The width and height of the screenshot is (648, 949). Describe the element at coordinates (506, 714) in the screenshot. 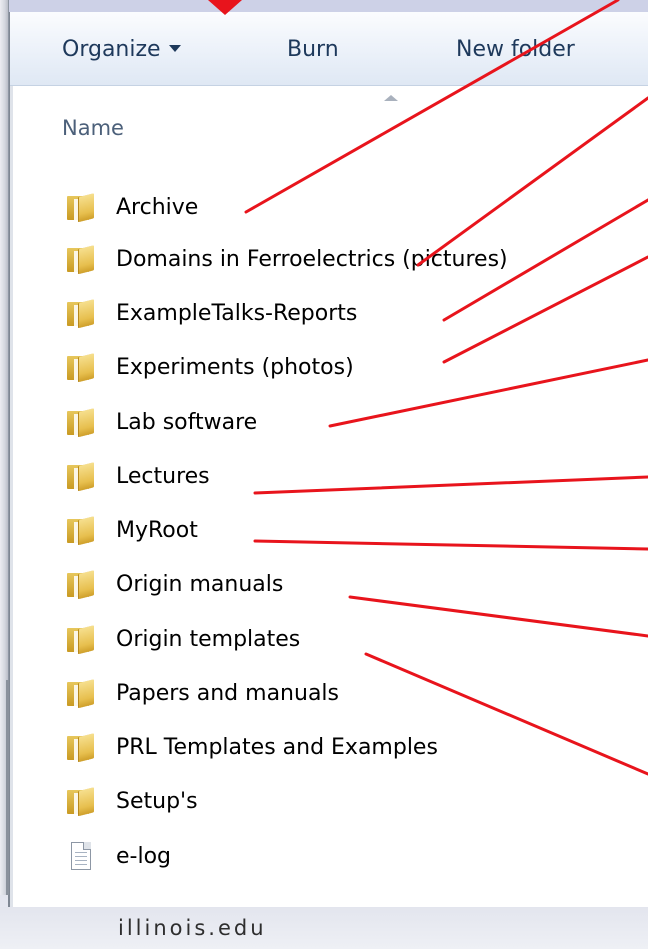

I see `callout-line-origin-templates` at that location.